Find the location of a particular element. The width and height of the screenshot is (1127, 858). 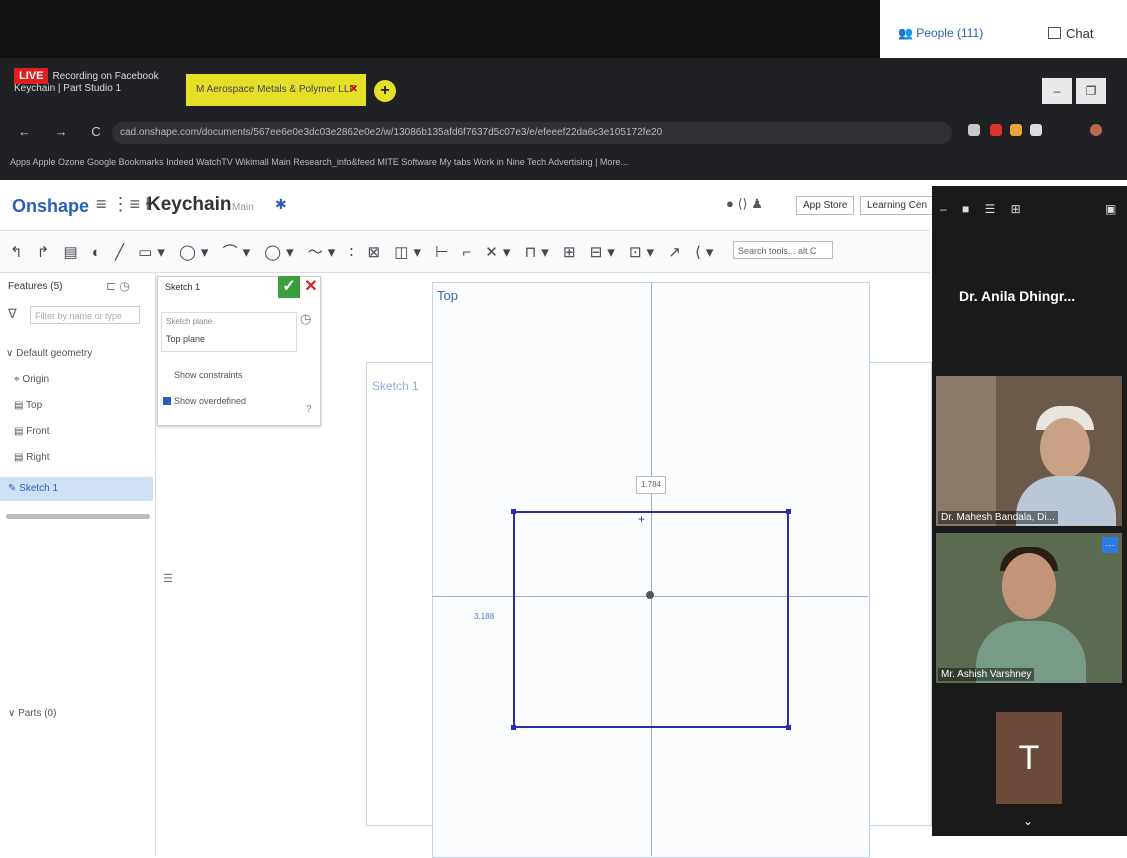

sketch-rectangle is located at coordinates (651, 619).